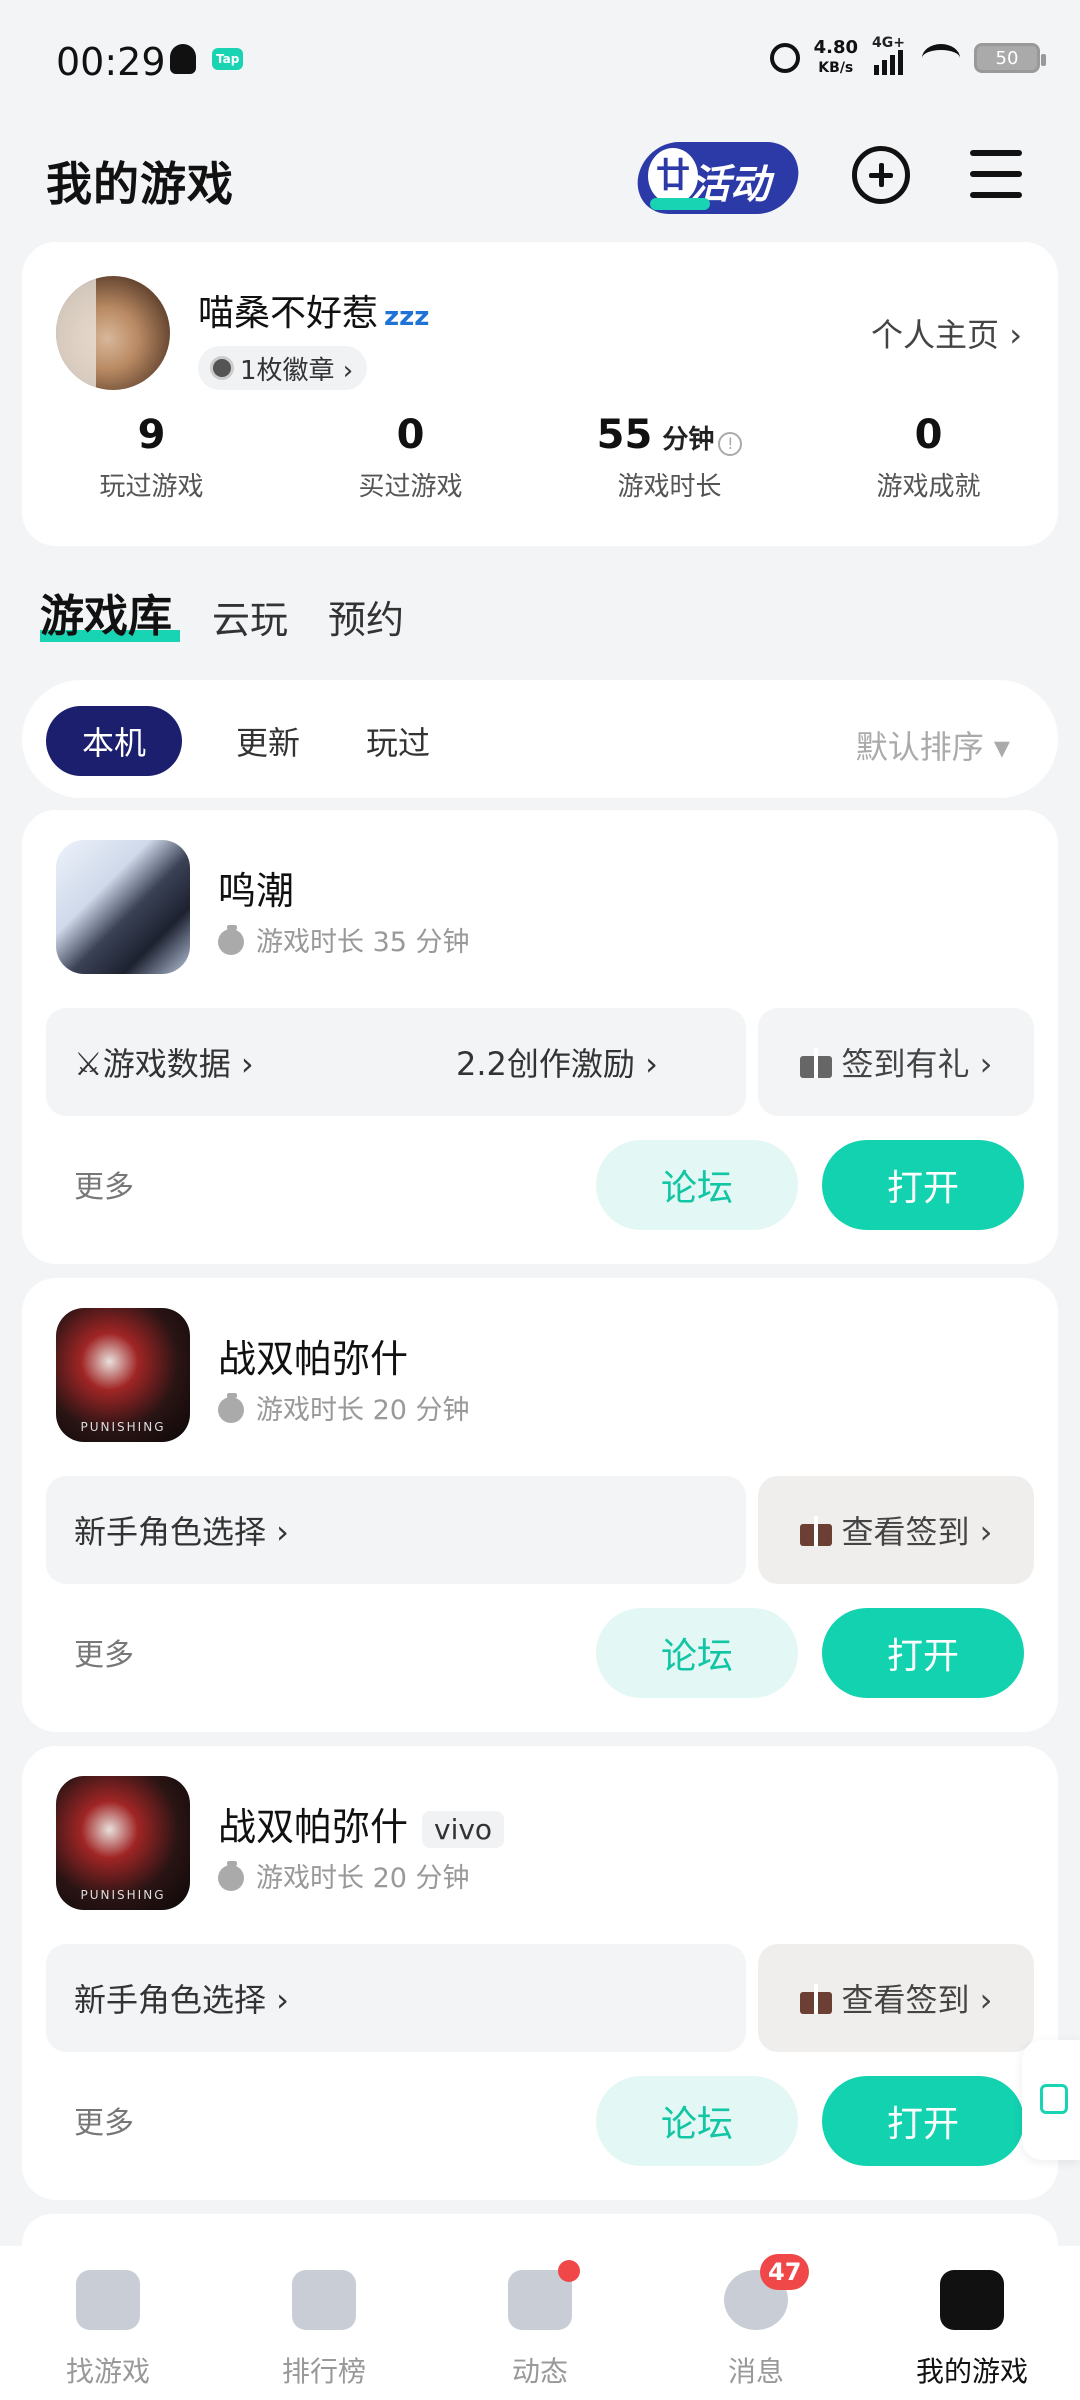 The image size is (1080, 2400). Describe the element at coordinates (250, 616) in the screenshot. I see `tab-cloud: 云玩` at that location.